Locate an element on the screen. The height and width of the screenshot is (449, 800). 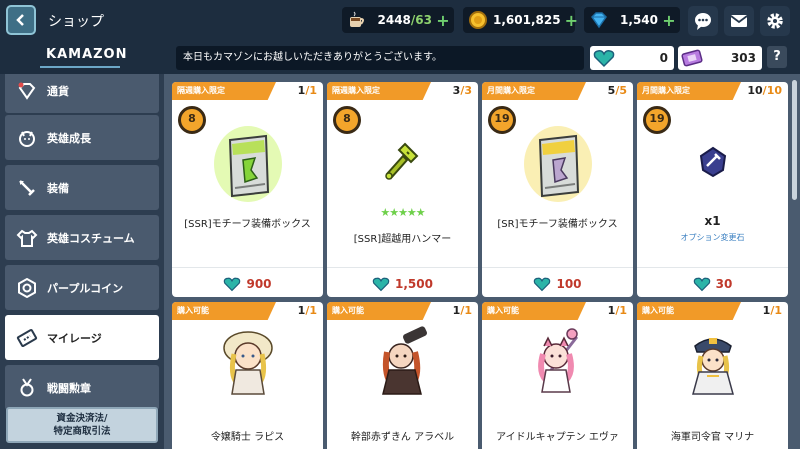
count-current: 10 is located at coordinates (755, 90).